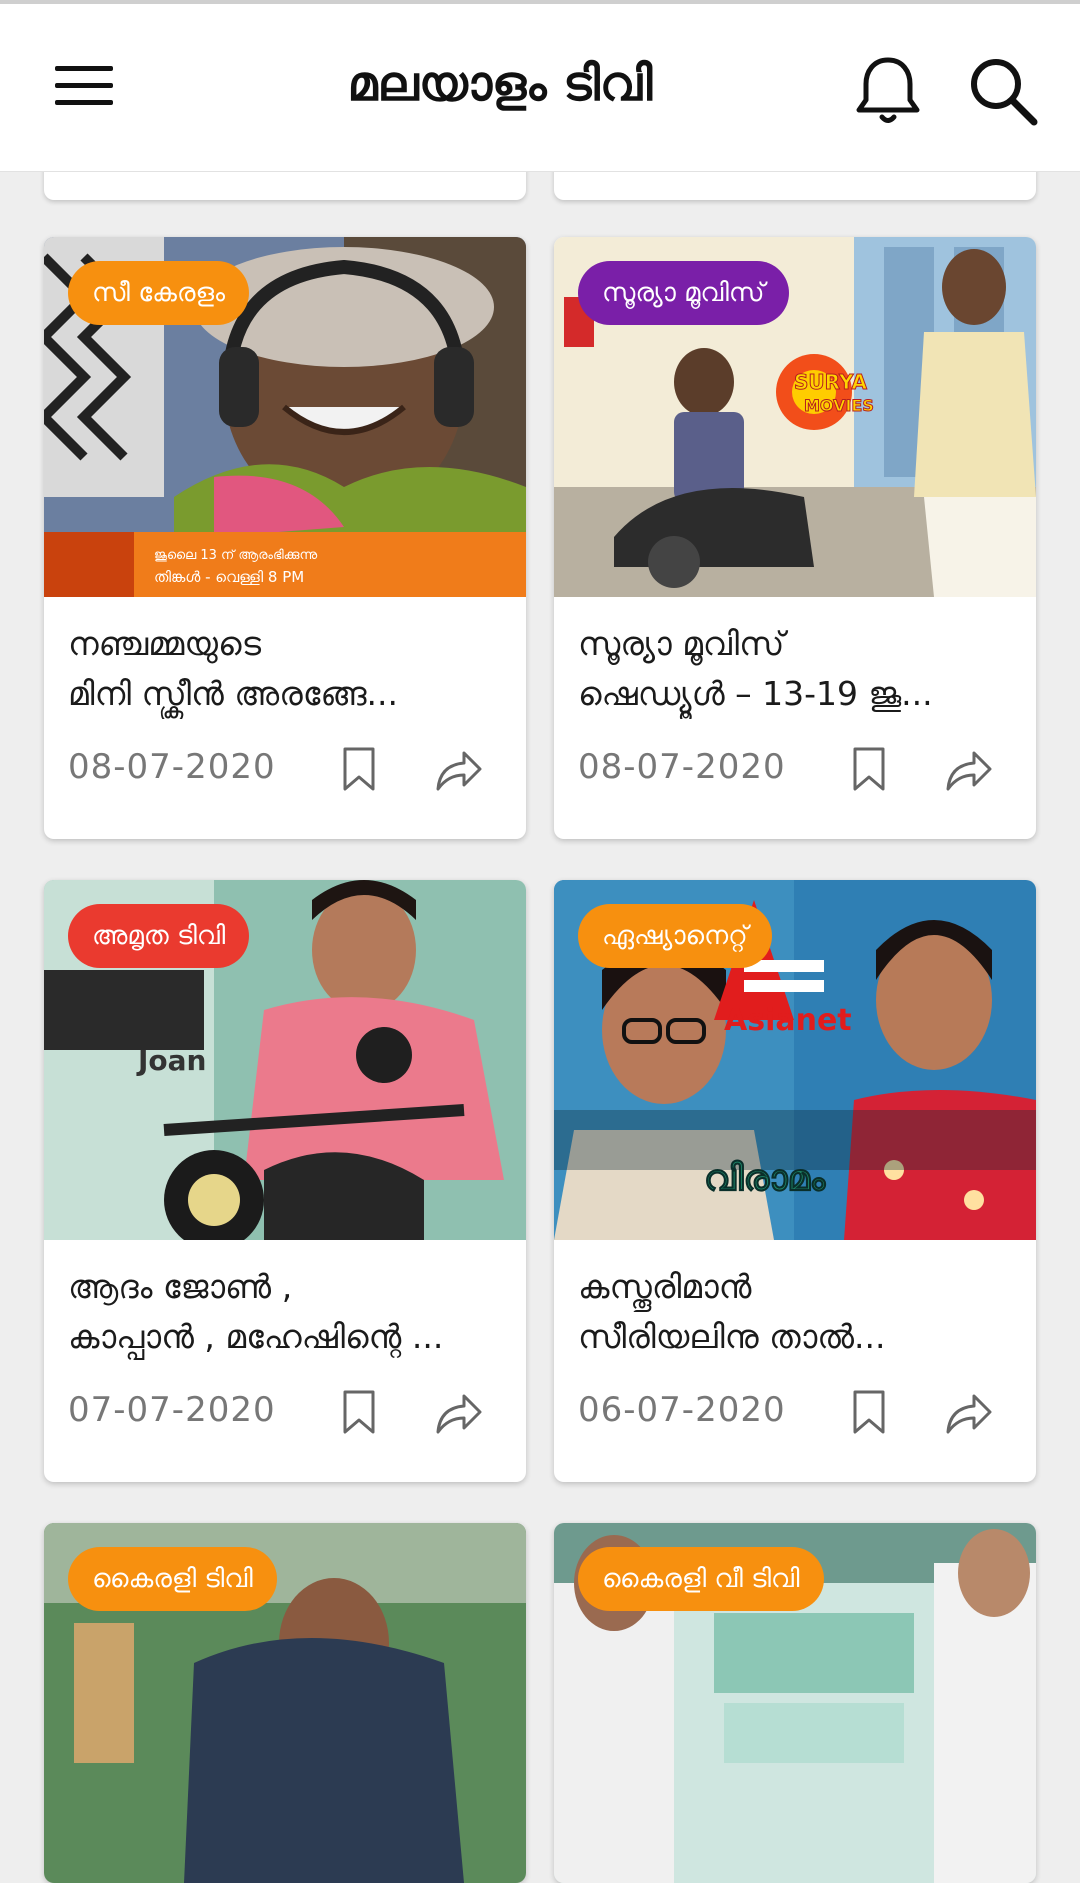 The height and width of the screenshot is (1883, 1080). Describe the element at coordinates (159, 936) in the screenshot. I see `channel-badge: അമൃത ടിവി` at that location.